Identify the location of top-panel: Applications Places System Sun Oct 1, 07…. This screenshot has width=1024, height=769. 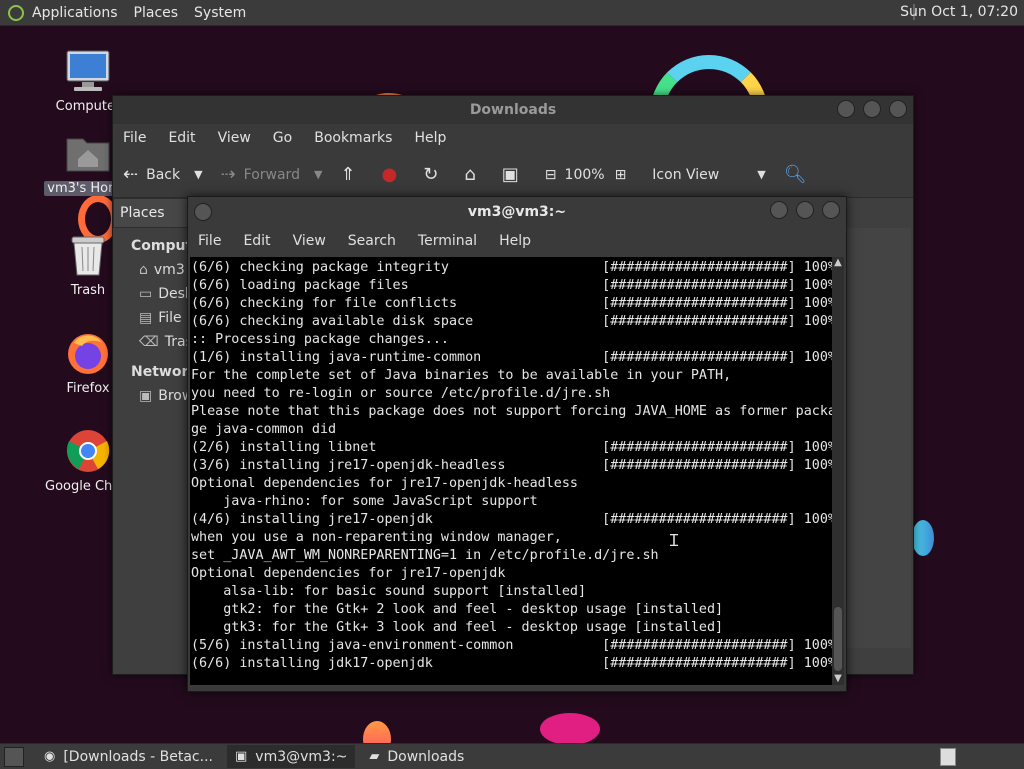
(512, 13).